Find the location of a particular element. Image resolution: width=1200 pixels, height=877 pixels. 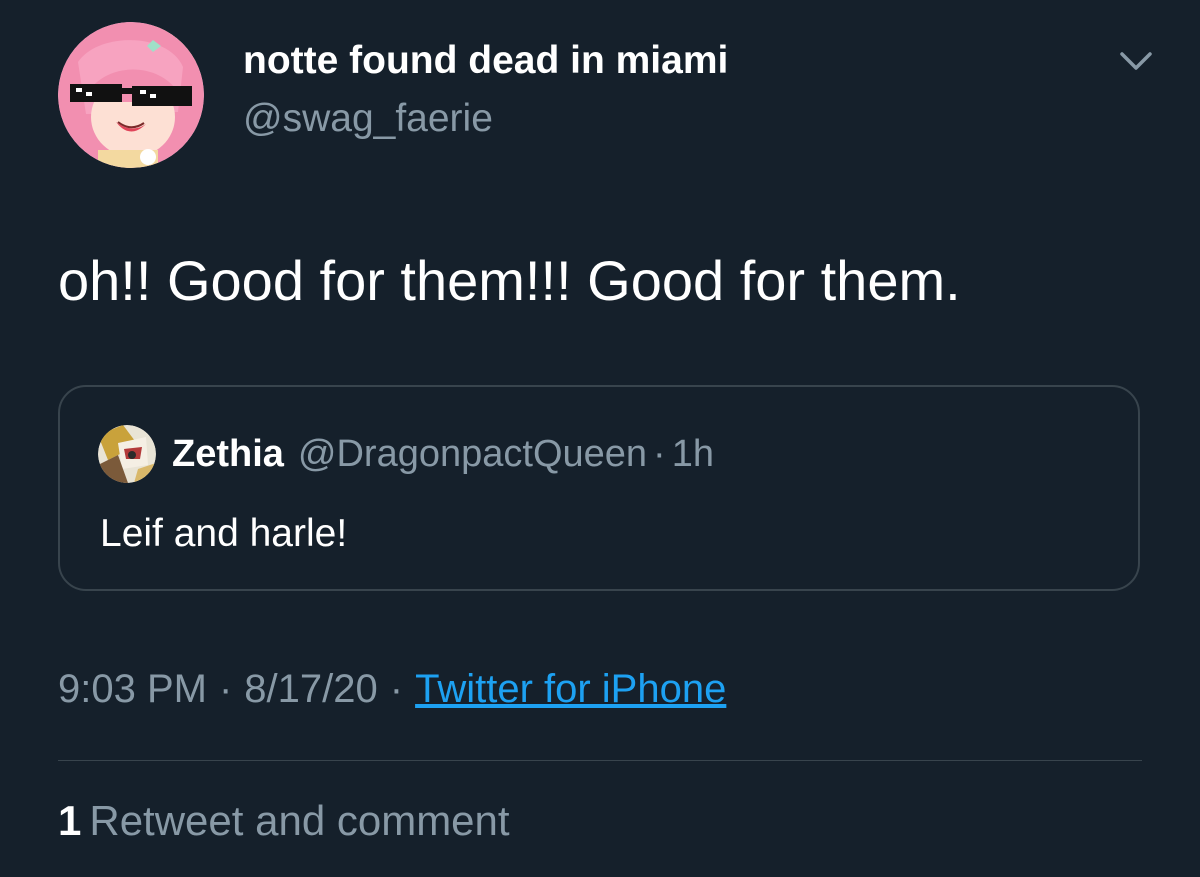

avatar-image is located at coordinates (131, 95).